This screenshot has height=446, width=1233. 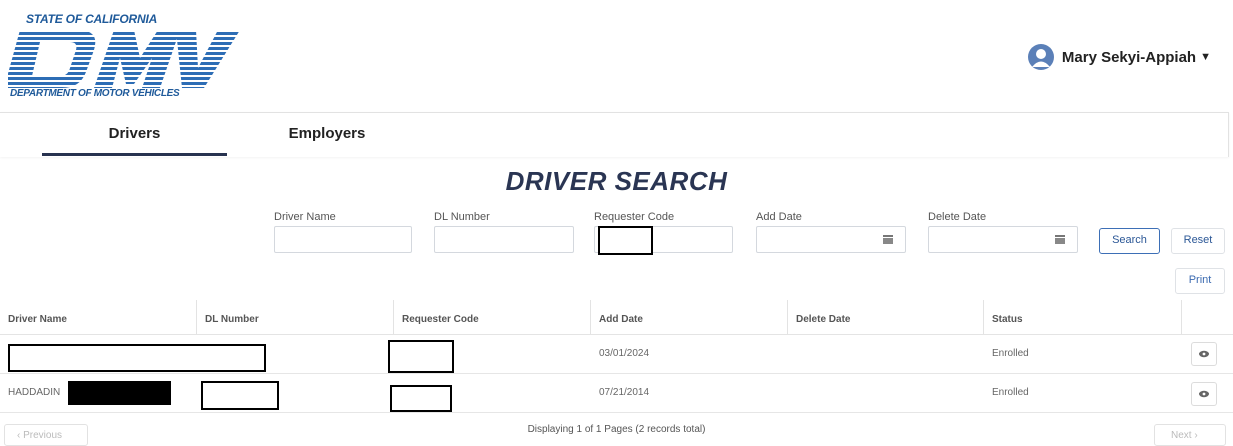 I want to click on caret-down-icon: ▼, so click(x=1205, y=57).